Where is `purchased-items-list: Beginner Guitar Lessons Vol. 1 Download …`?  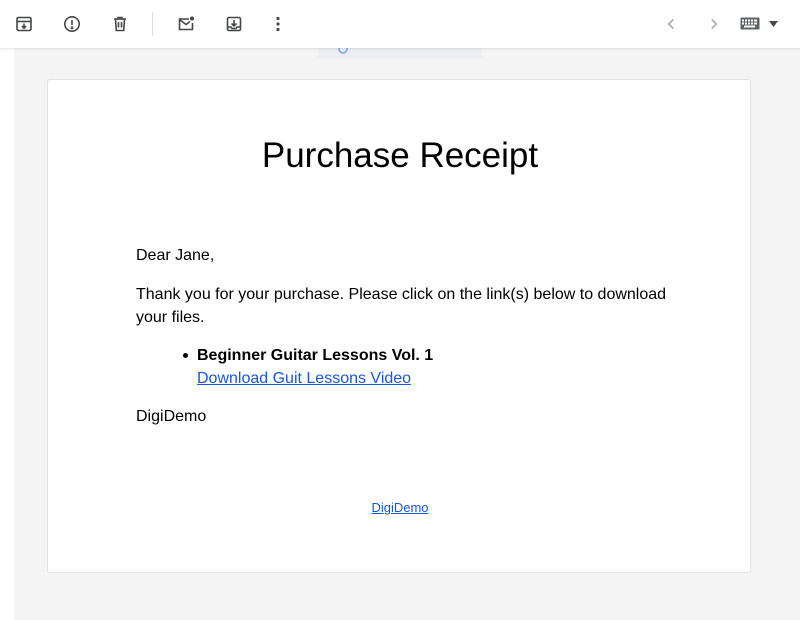
purchased-items-list: Beginner Guitar Lessons Vol. 1 Download … is located at coordinates (423, 367).